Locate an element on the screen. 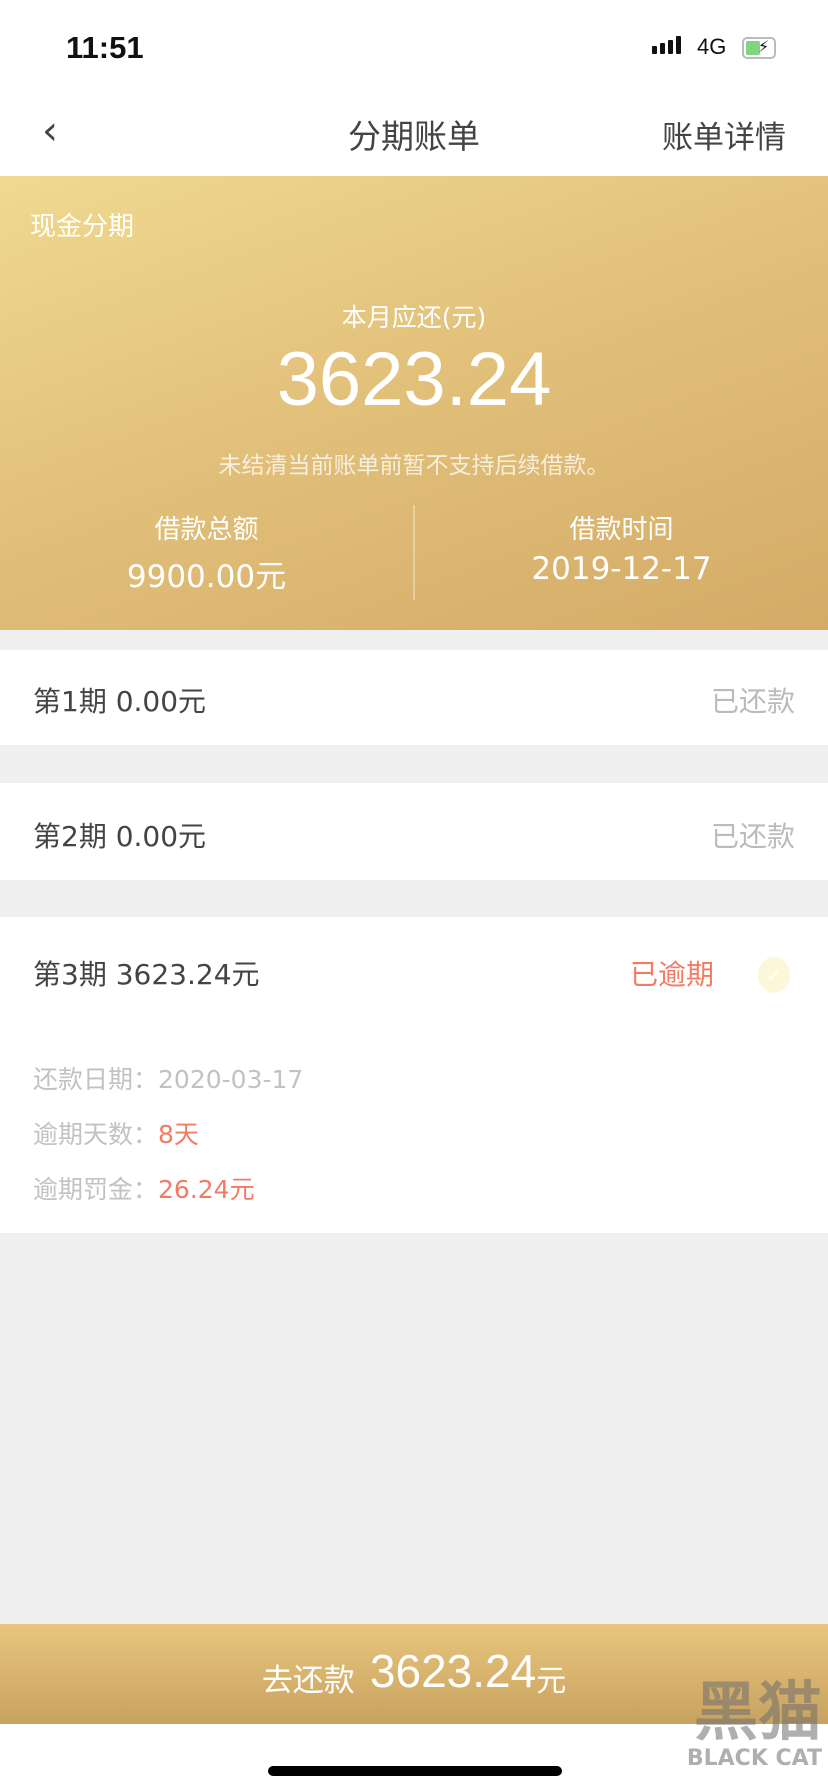 Image resolution: width=828 pixels, height=1792 pixels. loan-total-value: 9900.00元 is located at coordinates (206, 577).